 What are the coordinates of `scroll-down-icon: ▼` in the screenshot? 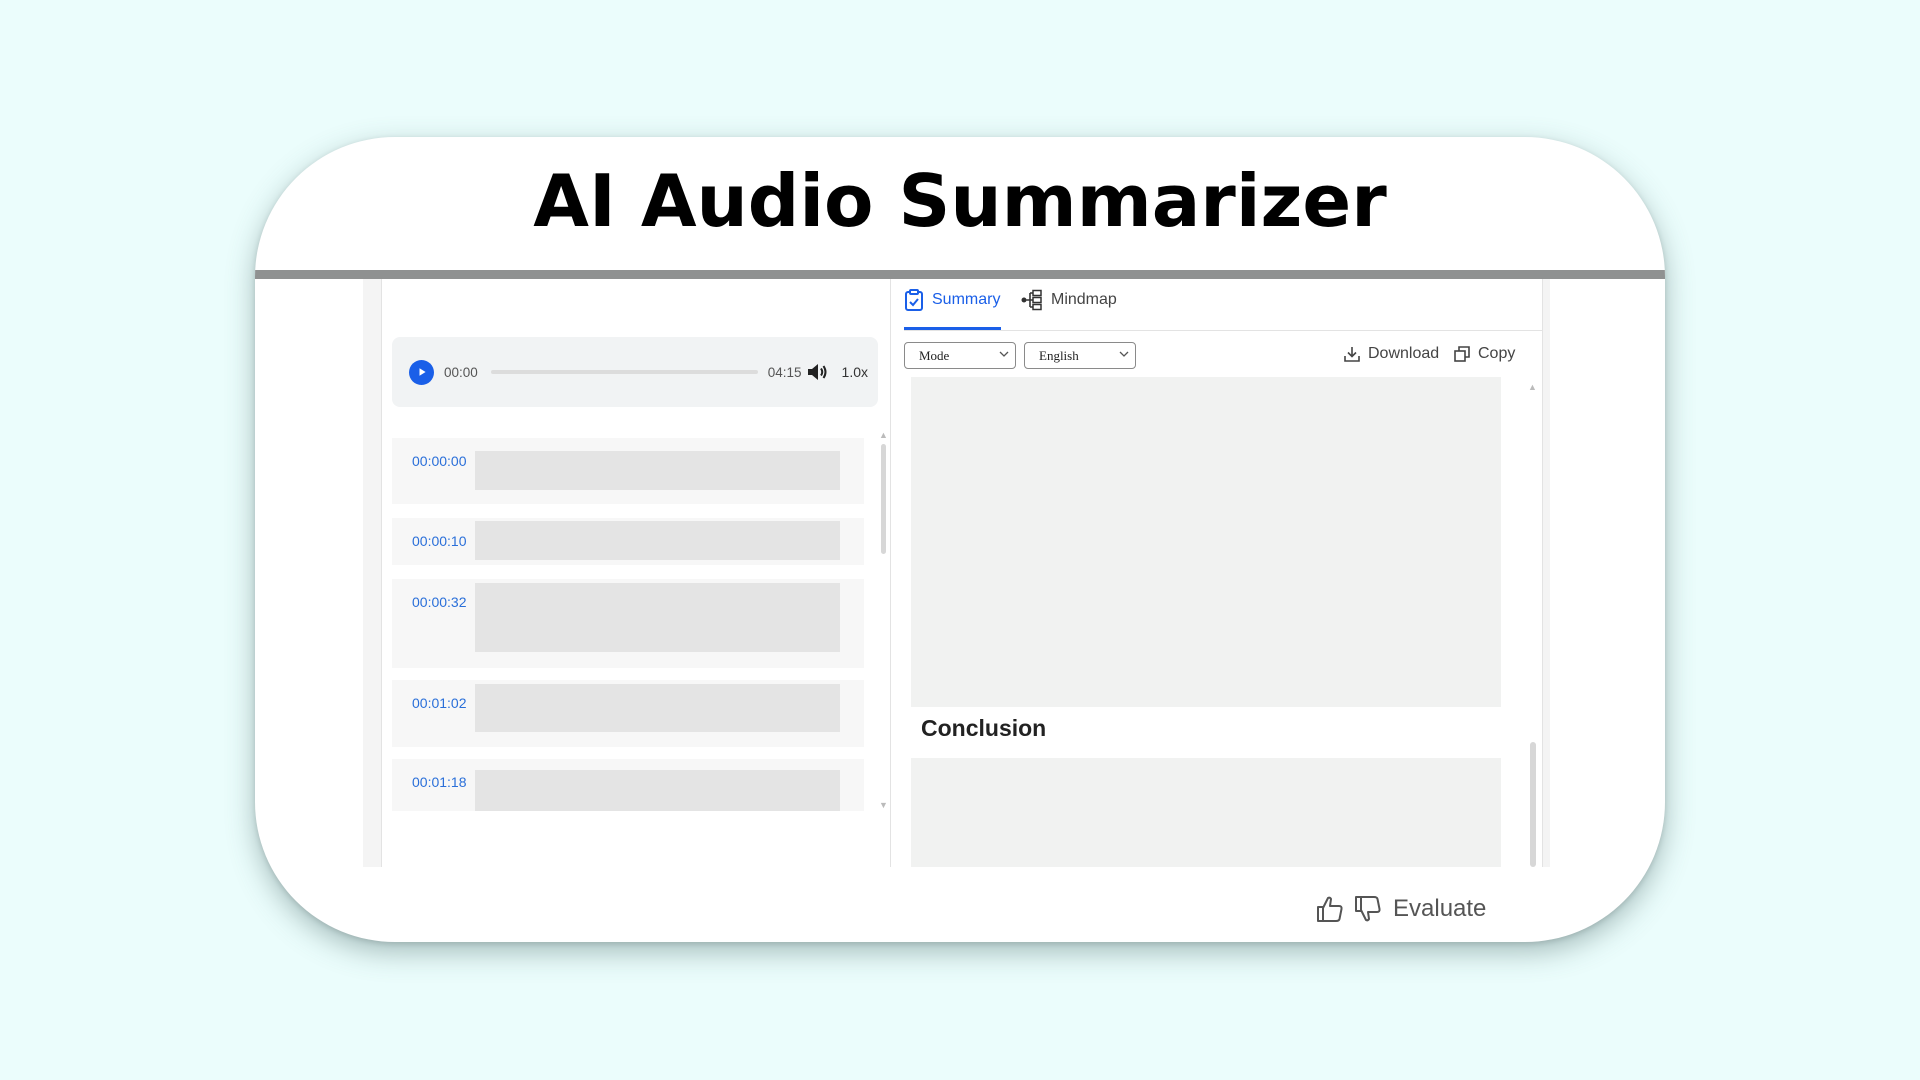 It's located at (883, 805).